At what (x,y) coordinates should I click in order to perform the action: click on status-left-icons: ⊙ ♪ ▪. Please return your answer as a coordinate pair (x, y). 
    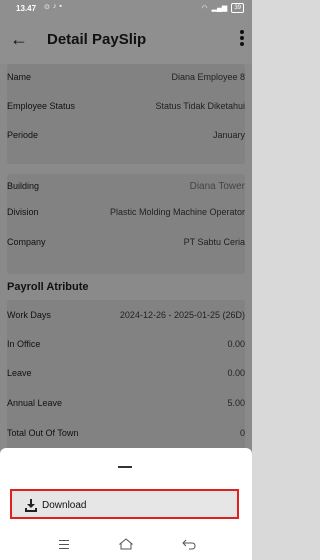
    Looking at the image, I should click on (53, 7).